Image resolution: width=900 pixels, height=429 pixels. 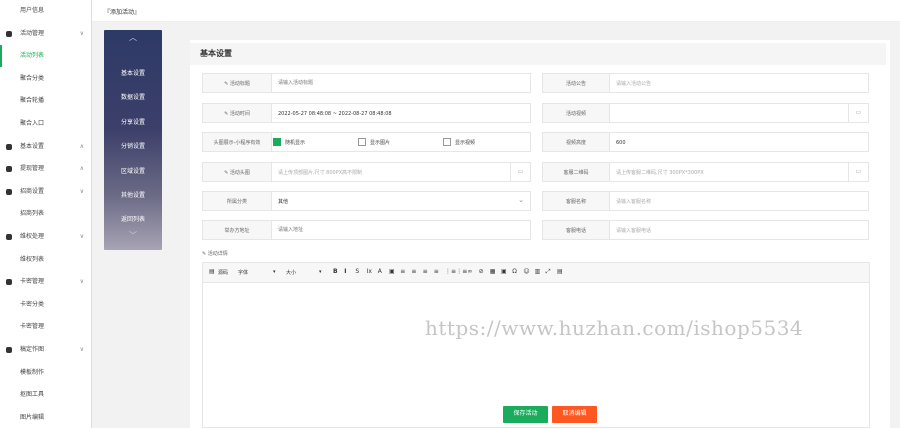 I want to click on sidebar-group: 稿定作图 ∨, so click(x=46, y=350).